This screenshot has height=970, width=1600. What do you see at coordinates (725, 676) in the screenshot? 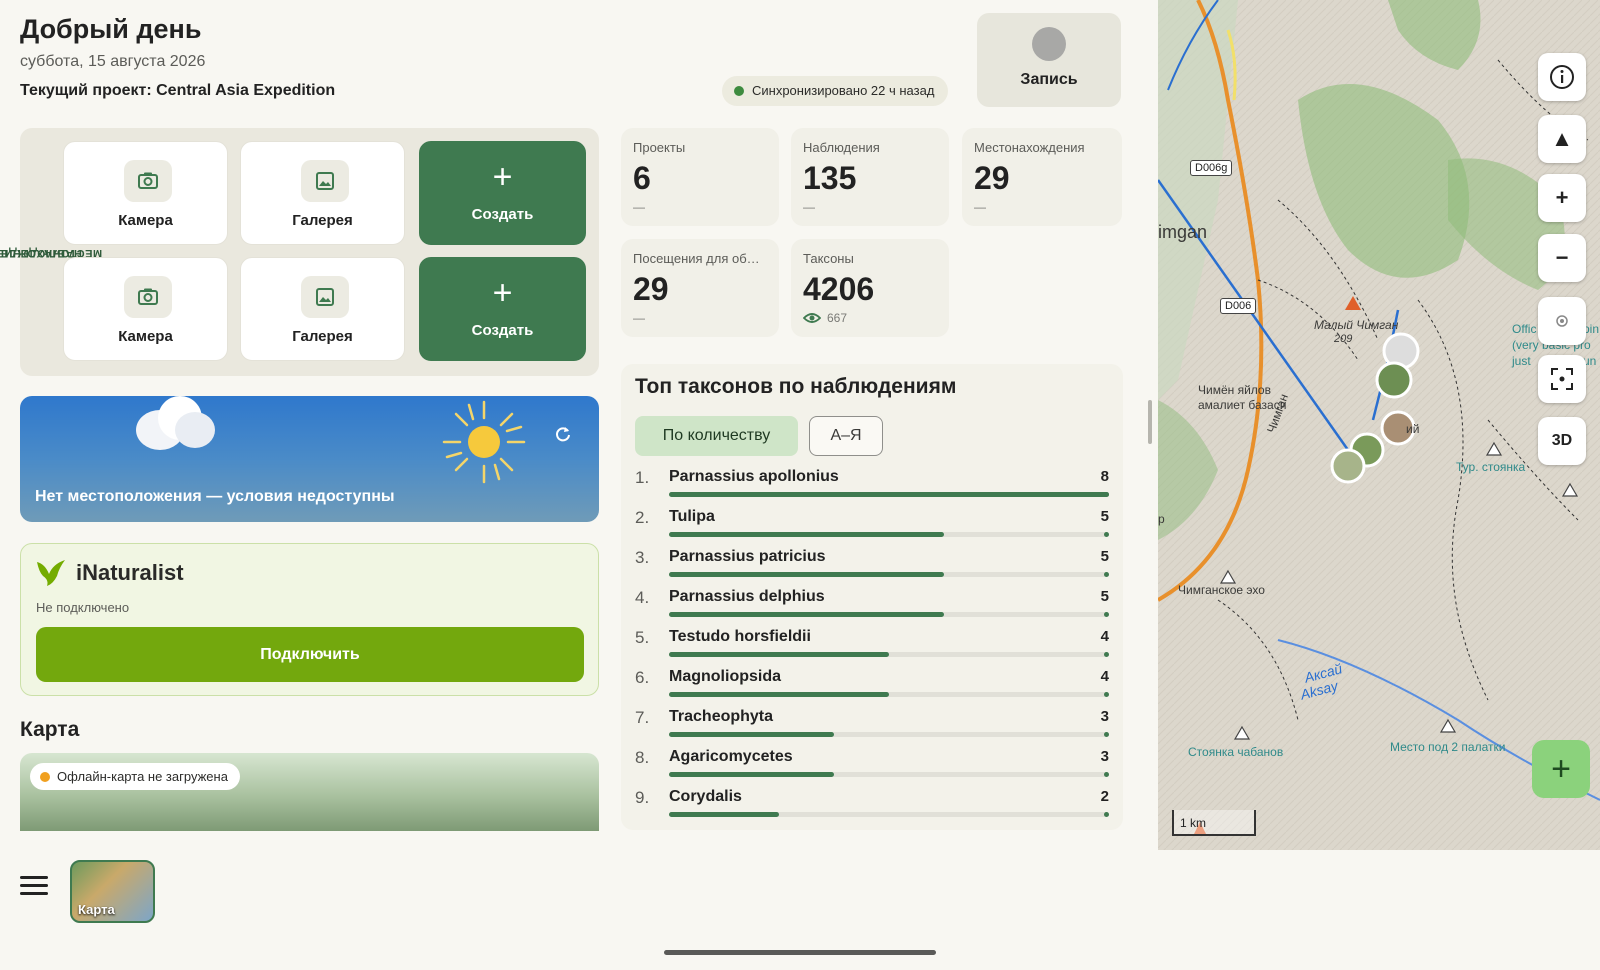
I see `taxon-name: Magnoliopsida` at bounding box center [725, 676].